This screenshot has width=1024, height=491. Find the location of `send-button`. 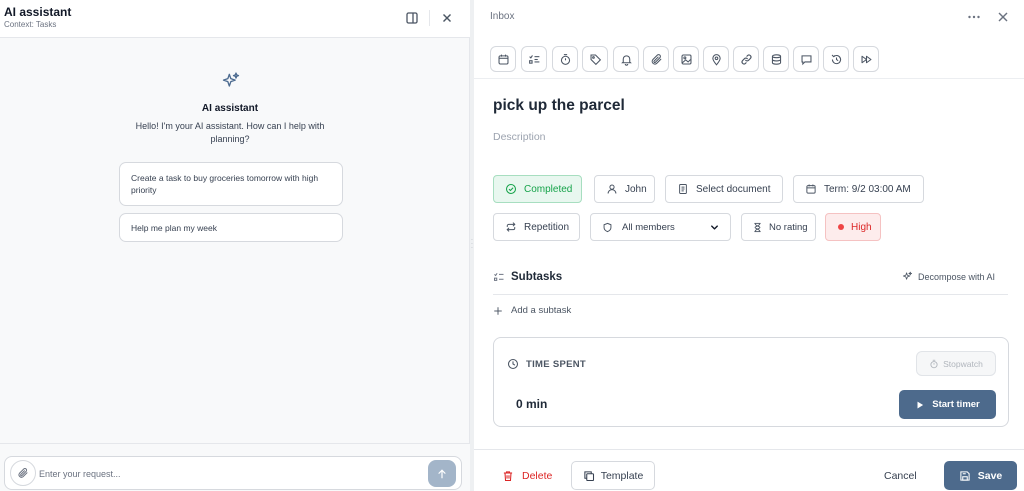

send-button is located at coordinates (442, 473).